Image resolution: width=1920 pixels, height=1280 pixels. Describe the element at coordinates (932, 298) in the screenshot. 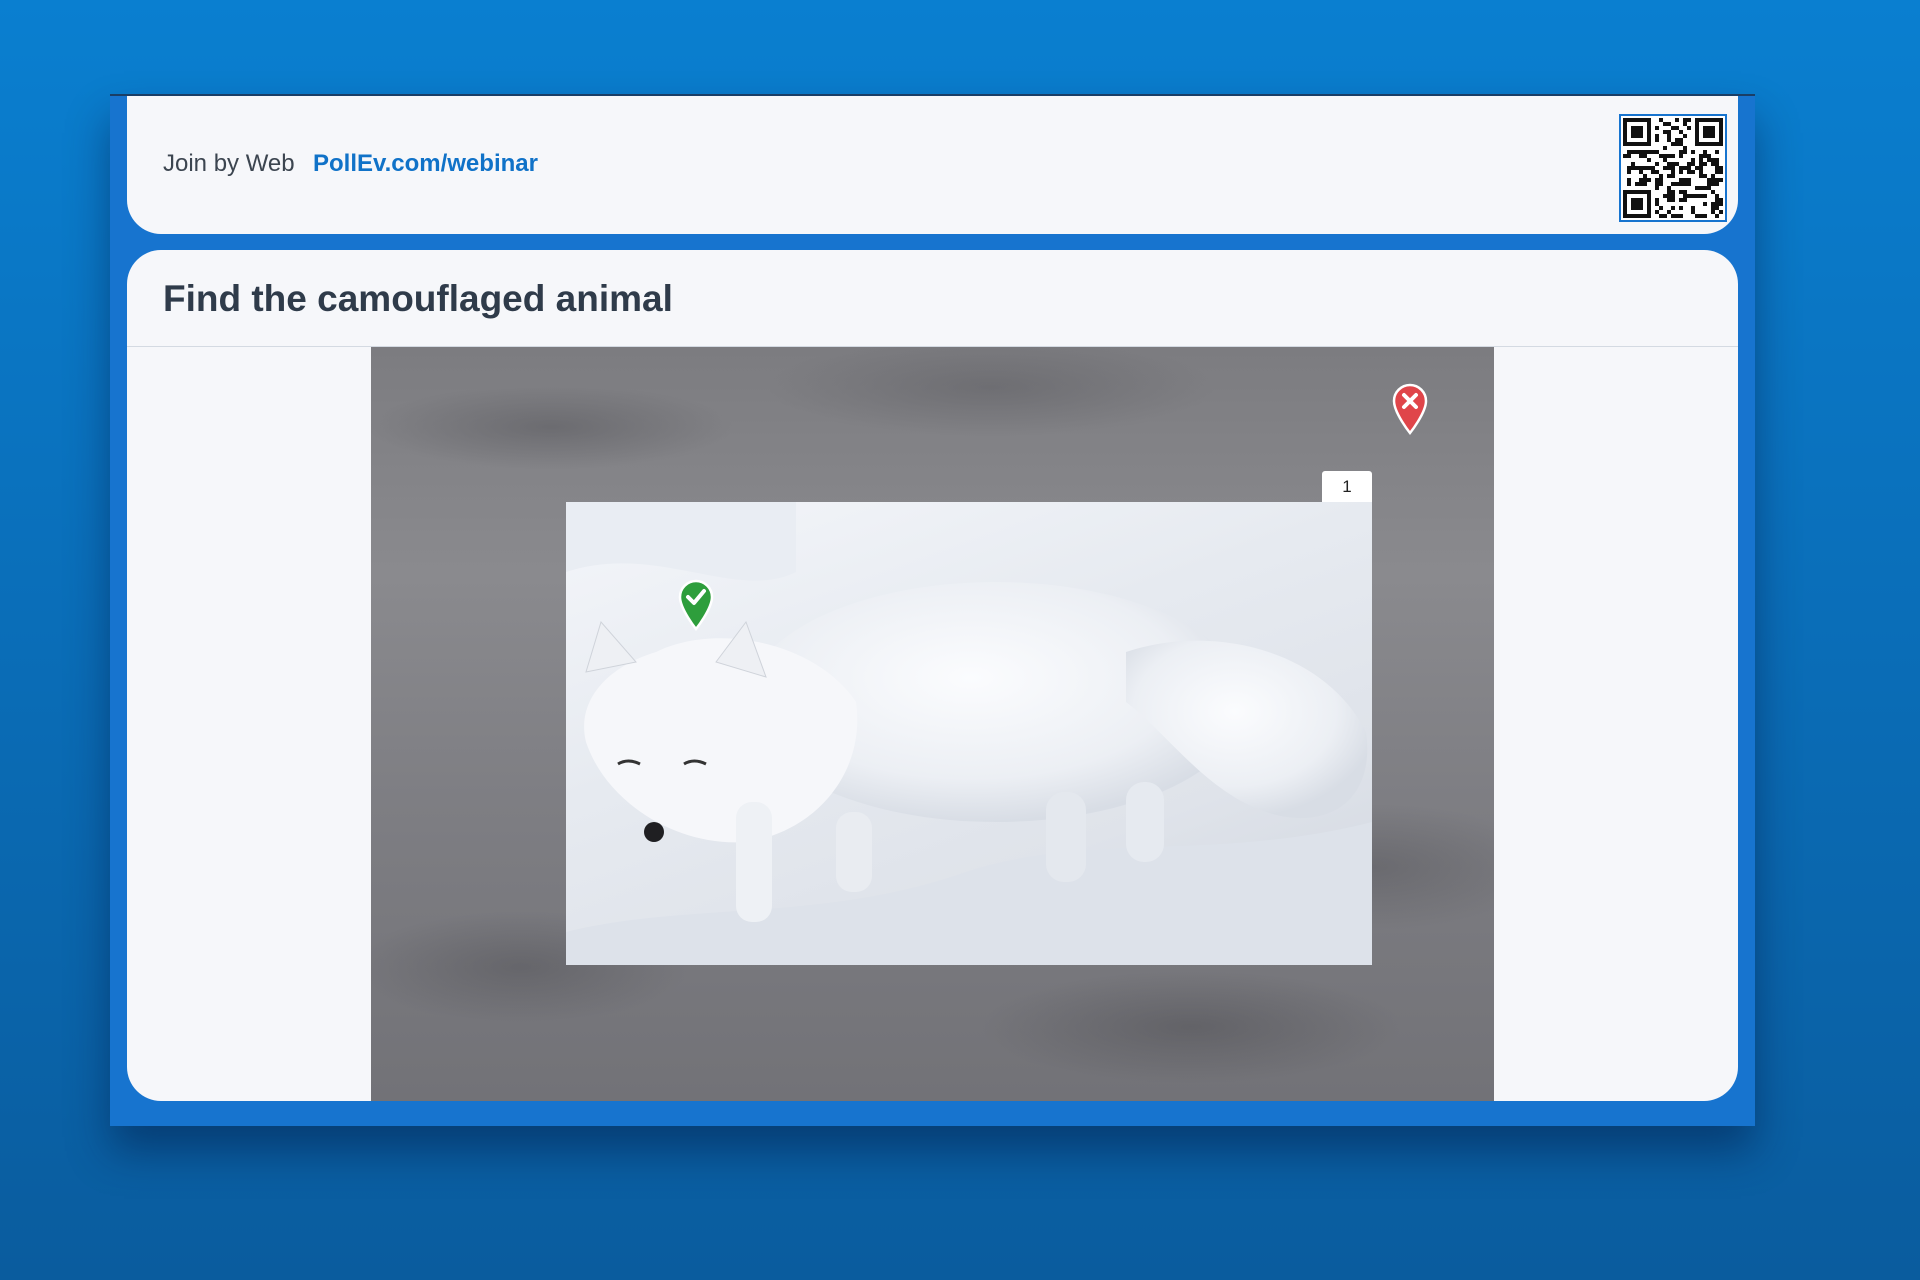

I see `question-header: Find the camouflaged animal` at that location.